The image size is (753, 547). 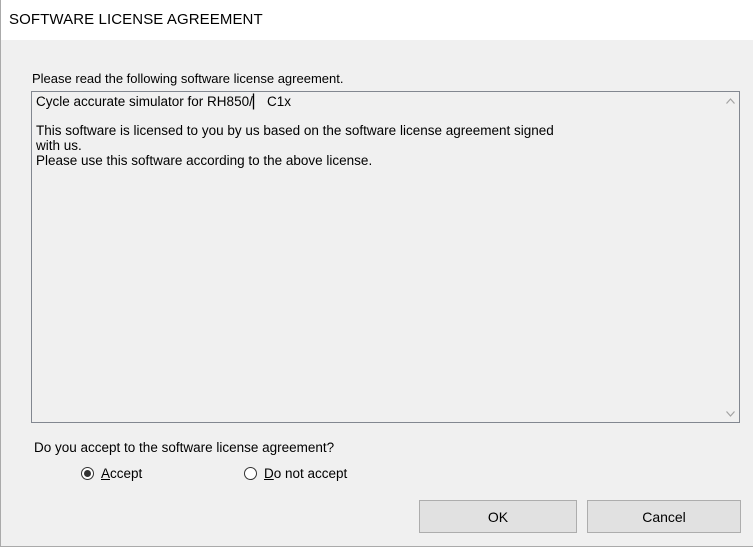 I want to click on ok-button: OK, so click(x=498, y=516).